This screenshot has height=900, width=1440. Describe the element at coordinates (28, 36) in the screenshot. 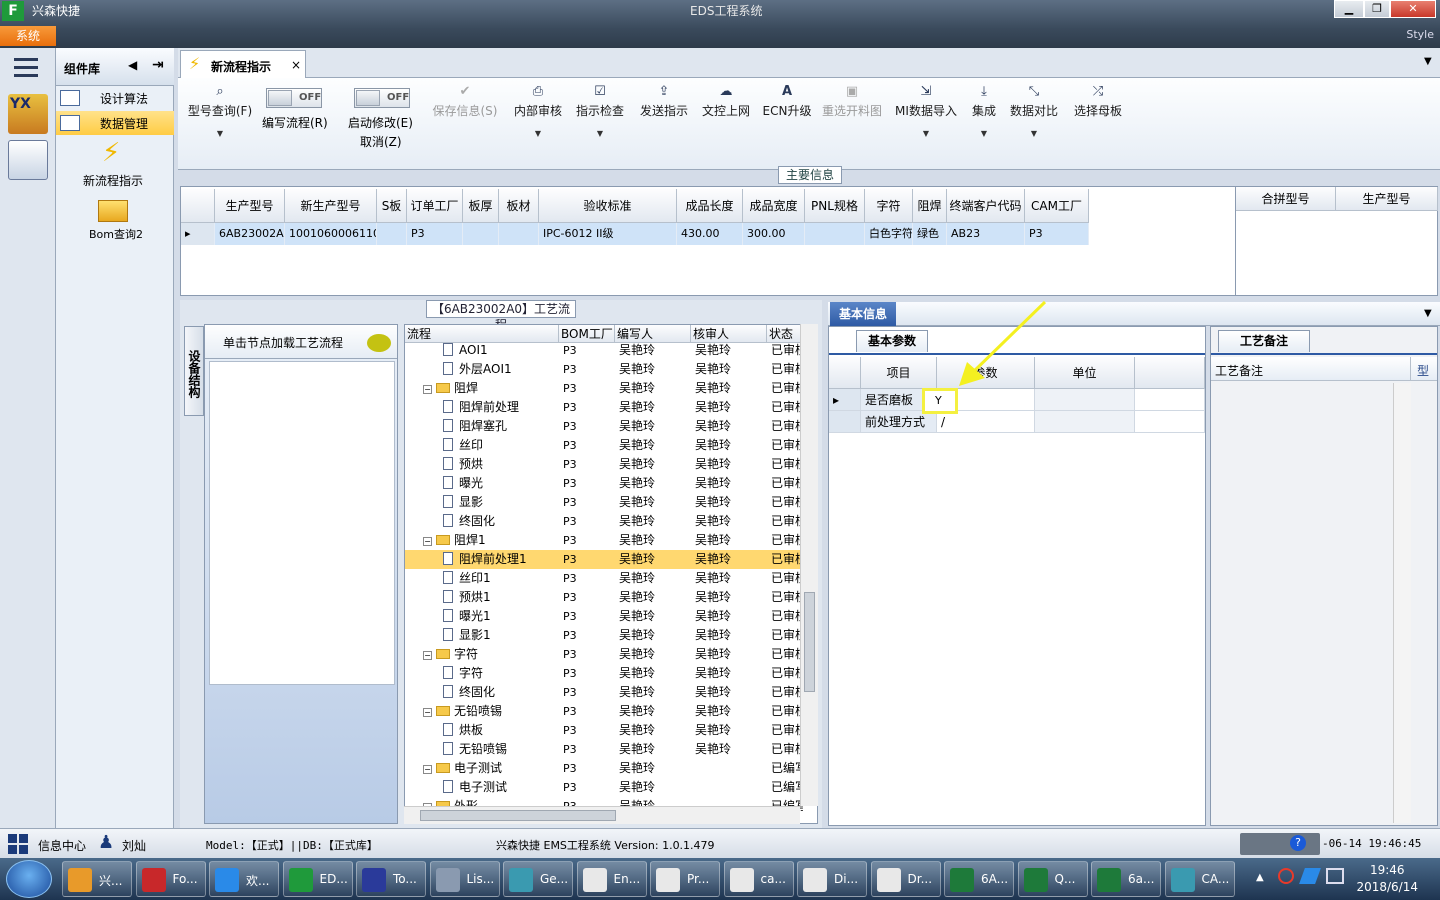

I see `system-menu-button: 系统` at that location.